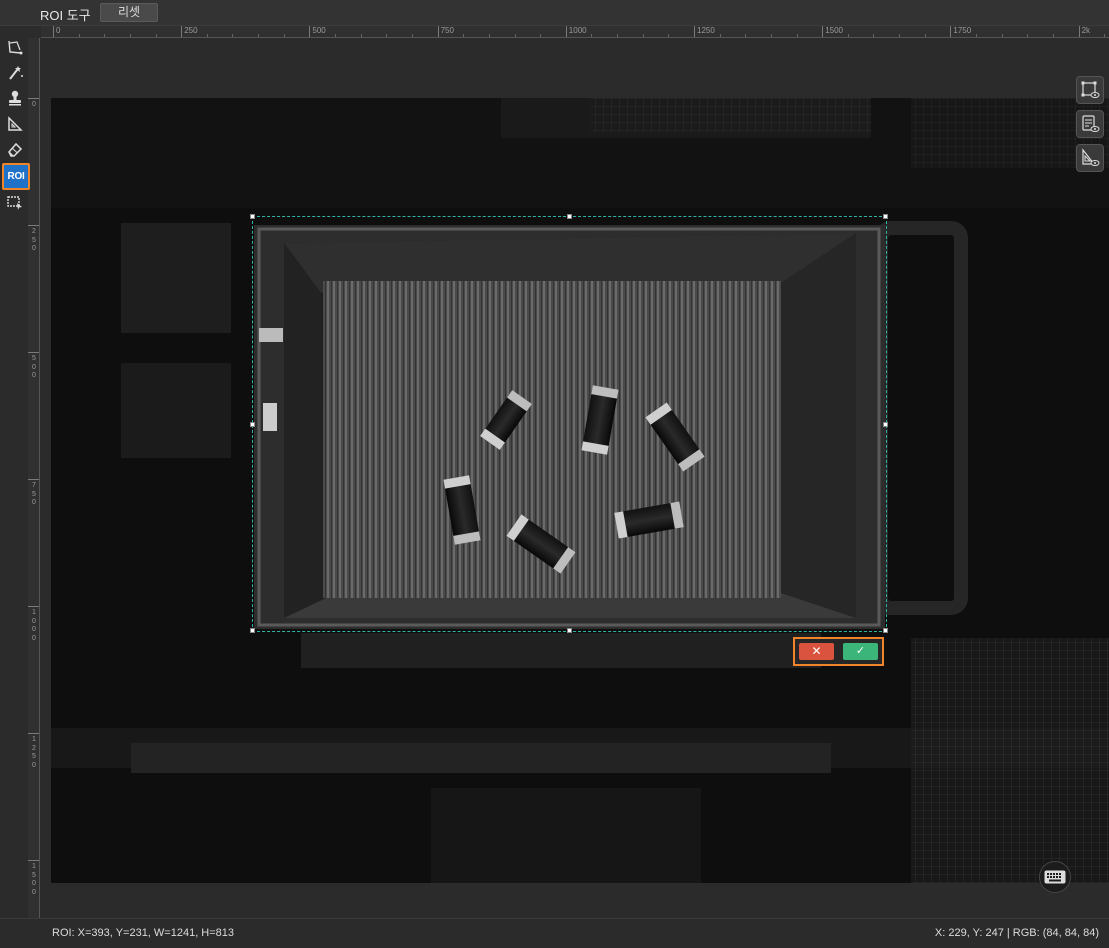  I want to click on pixel-info-readout: X: 229, Y: 247 | RGB: (84, 84, 84), so click(1016, 933).